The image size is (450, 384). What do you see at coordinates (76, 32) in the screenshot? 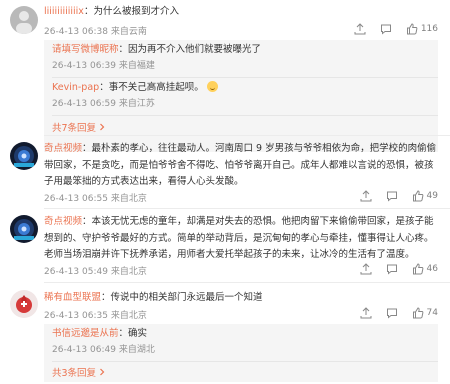
I see `timestamp: 26-4-13 06:38` at bounding box center [76, 32].